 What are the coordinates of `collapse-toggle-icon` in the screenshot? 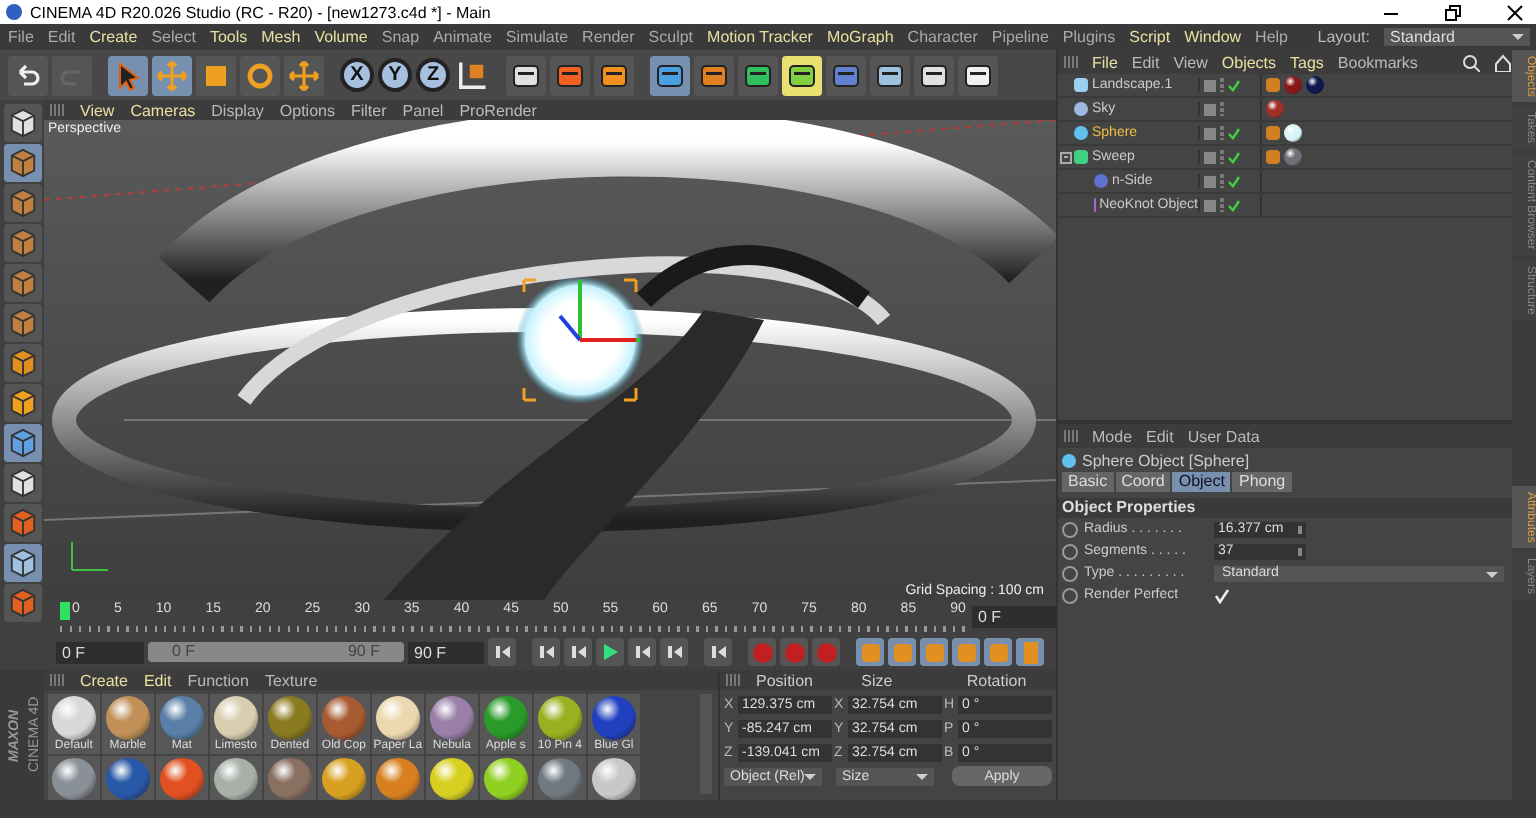 It's located at (1066, 157).